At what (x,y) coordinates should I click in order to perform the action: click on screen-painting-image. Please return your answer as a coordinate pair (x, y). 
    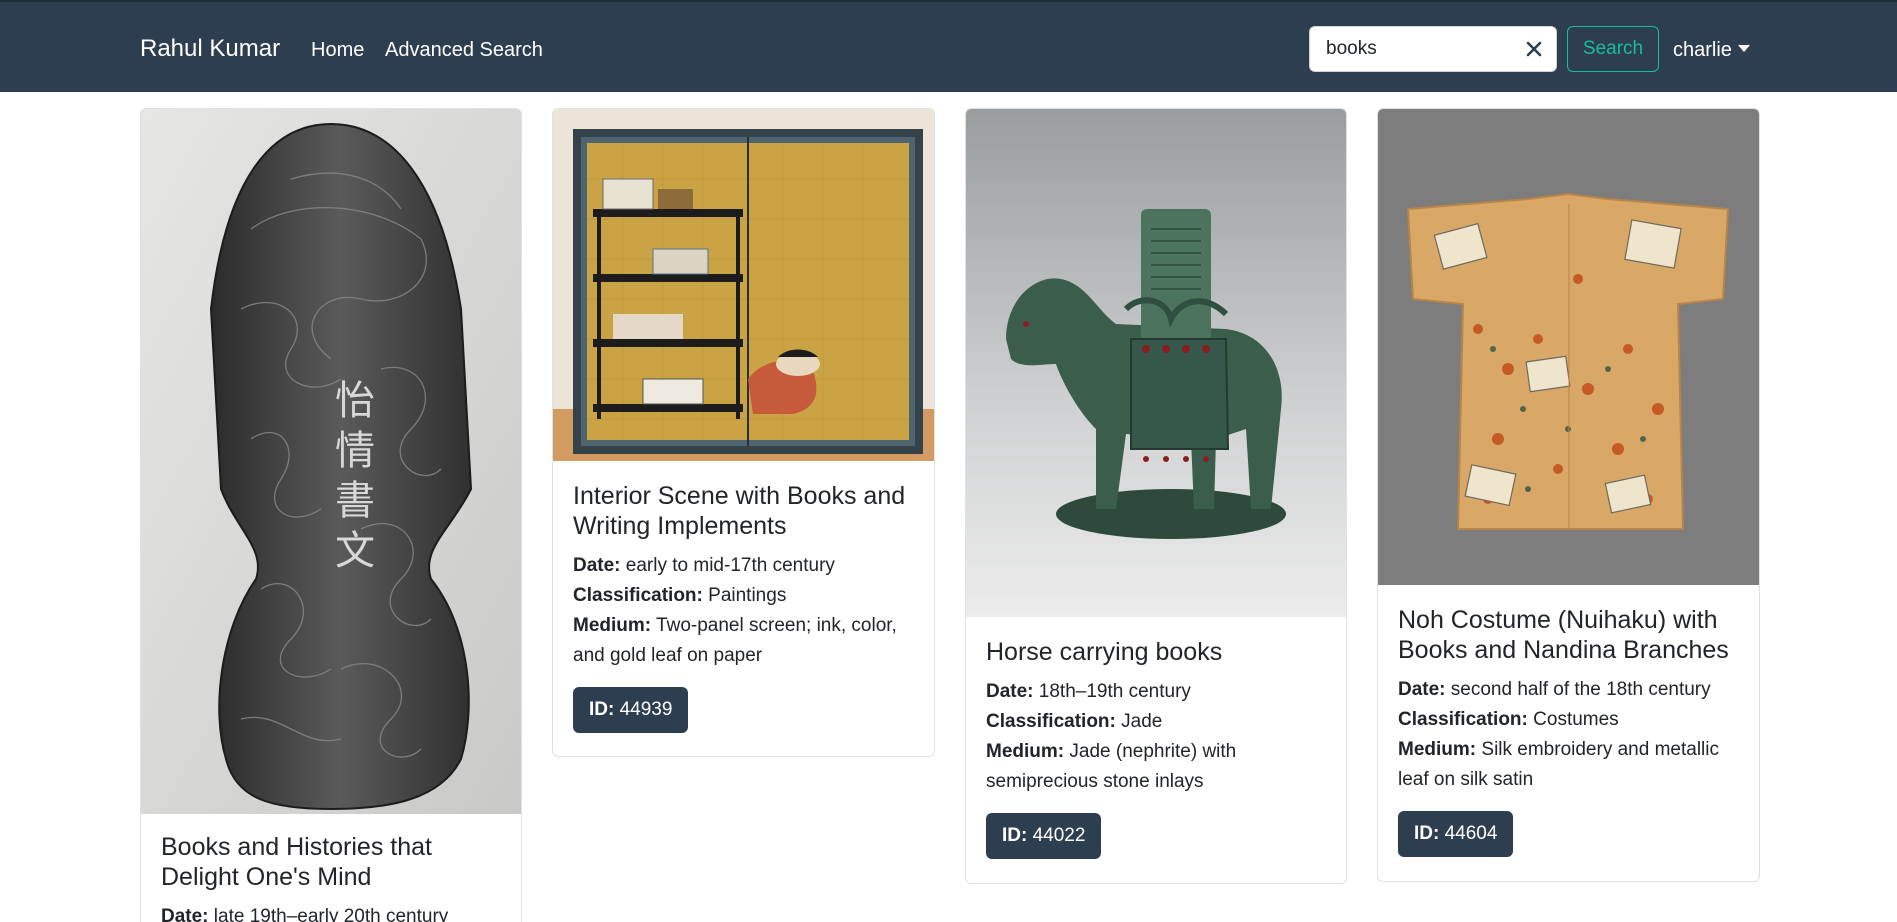
    Looking at the image, I should click on (743, 285).